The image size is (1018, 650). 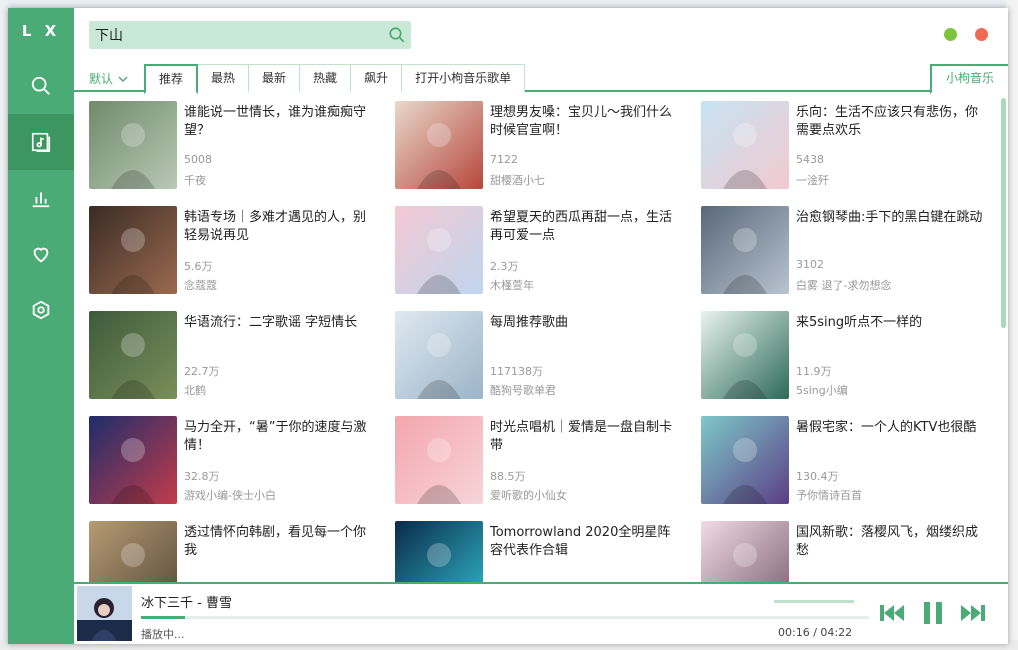 I want to click on playlist-title: 时光点唱机｜爱情是一盘自制卡带, so click(x=586, y=437).